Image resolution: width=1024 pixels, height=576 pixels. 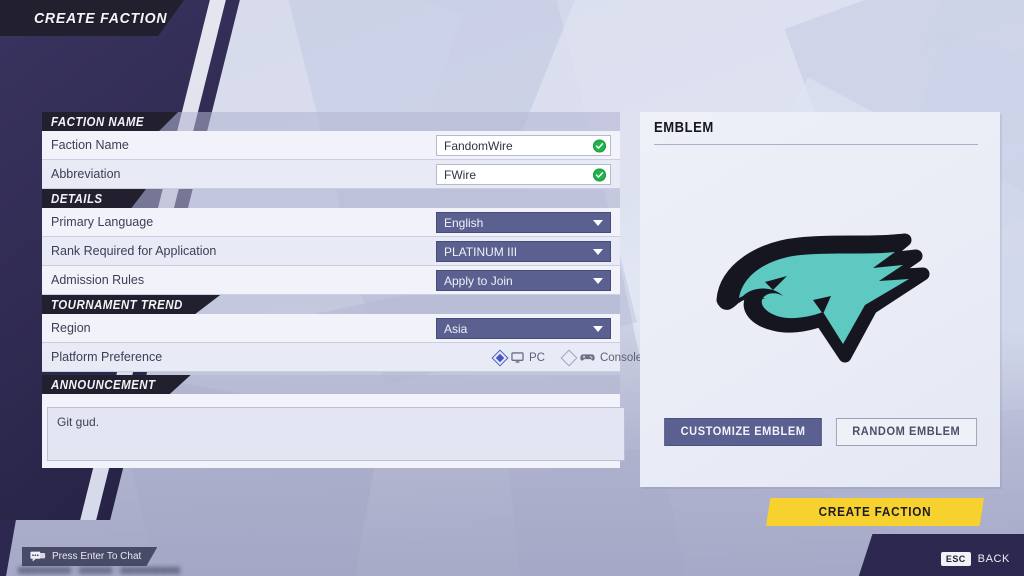 I want to click on section-announcement: ANNOUNCEMENT, so click(x=331, y=384).